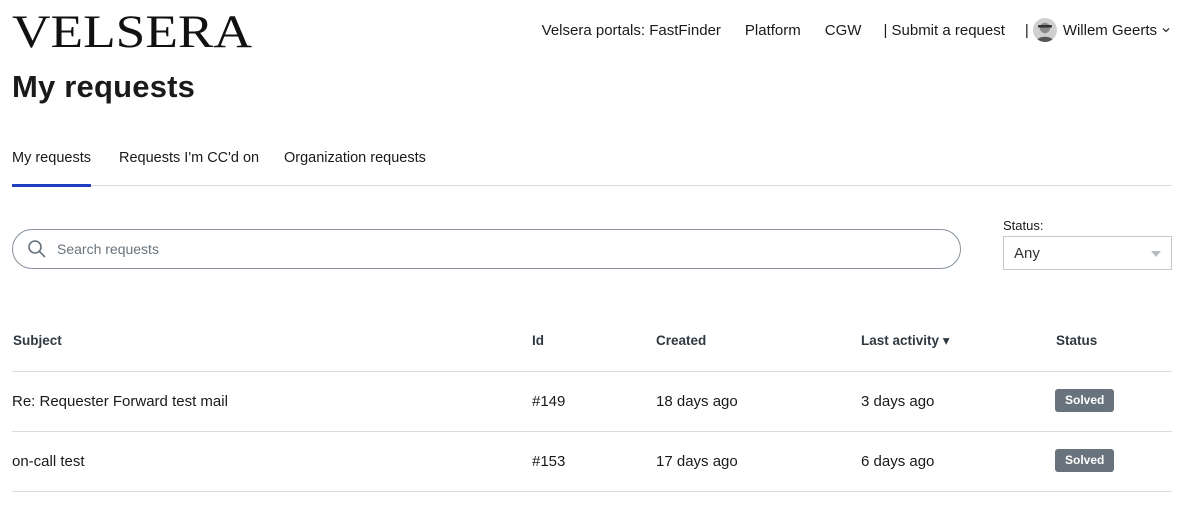  Describe the element at coordinates (497, 249) in the screenshot. I see `search-input` at that location.